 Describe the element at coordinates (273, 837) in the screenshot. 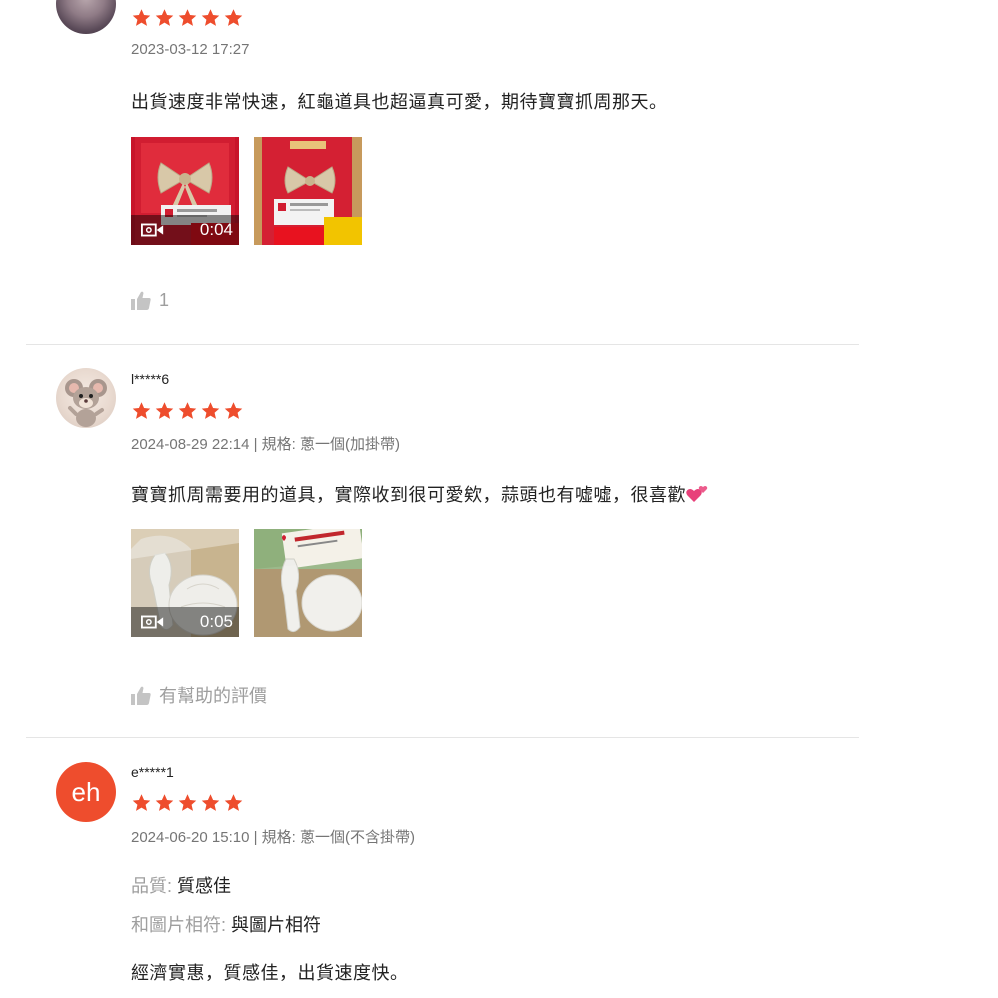

I see `review-meta: 2024-06-20 15:10 | 規格: 蔥一個(不含掛帶)` at that location.